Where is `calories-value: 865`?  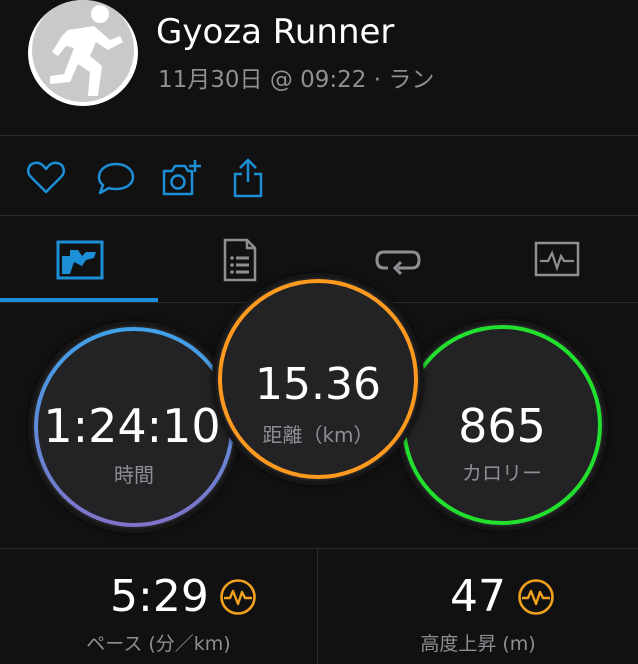 calories-value: 865 is located at coordinates (502, 426).